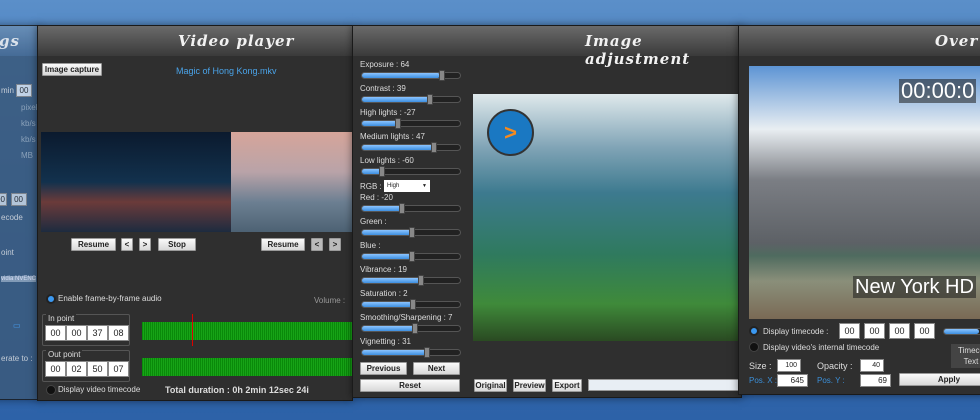  What do you see at coordinates (283, 244) in the screenshot?
I see `resume-button-right: Resume` at bounding box center [283, 244].